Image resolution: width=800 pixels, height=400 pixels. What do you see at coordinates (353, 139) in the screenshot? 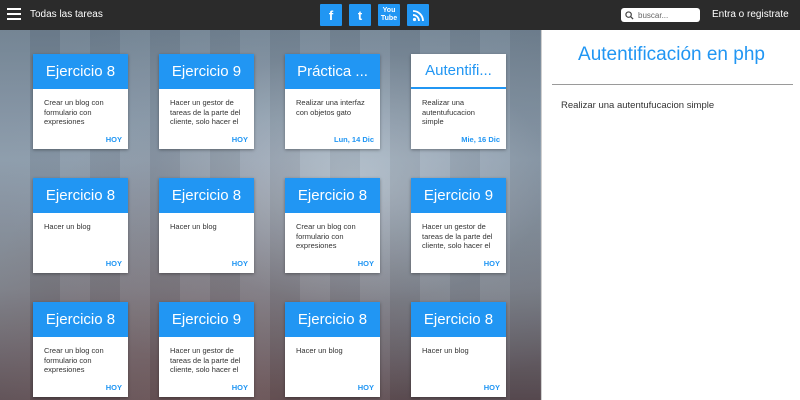
I see `task-card-date: Lun, 14 Dic` at bounding box center [353, 139].